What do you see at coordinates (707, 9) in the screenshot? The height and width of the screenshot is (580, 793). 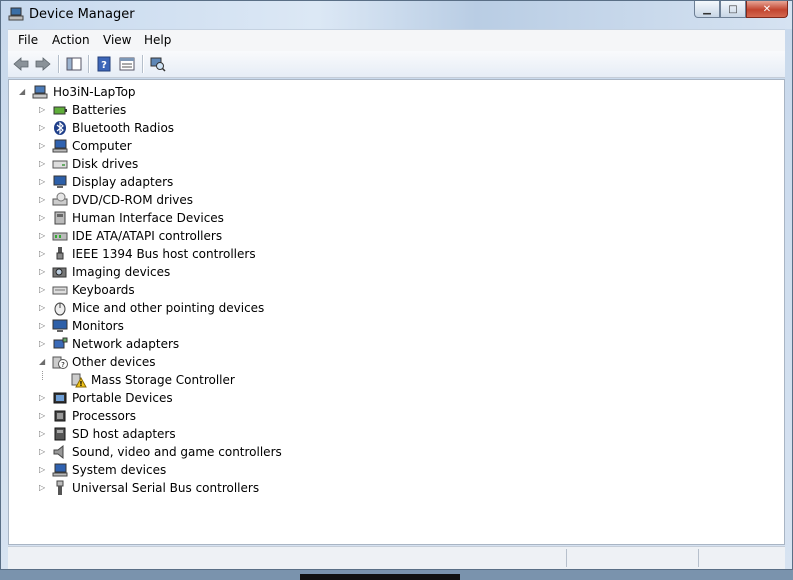 I see `minimize-button: ▁` at bounding box center [707, 9].